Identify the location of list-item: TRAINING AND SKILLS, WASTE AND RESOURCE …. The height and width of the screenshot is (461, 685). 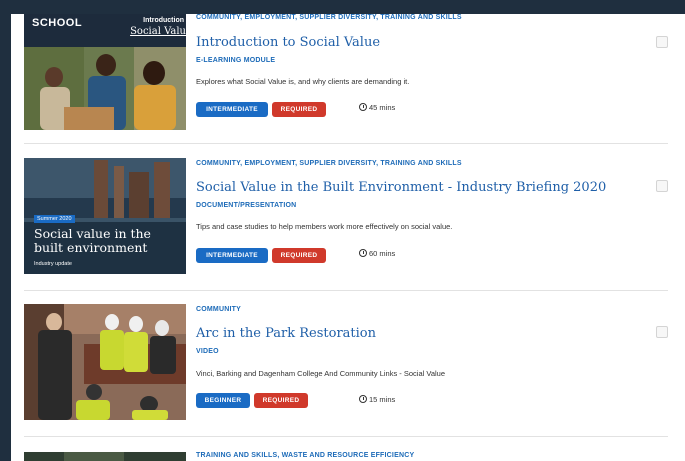
(348, 455).